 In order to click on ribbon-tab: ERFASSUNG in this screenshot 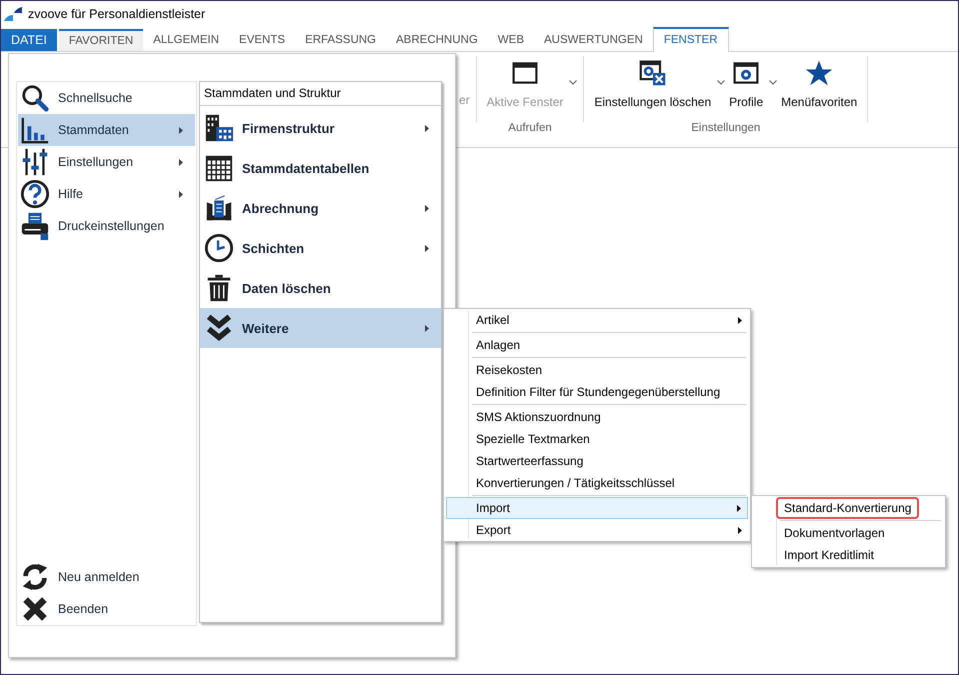, I will do `click(340, 40)`.